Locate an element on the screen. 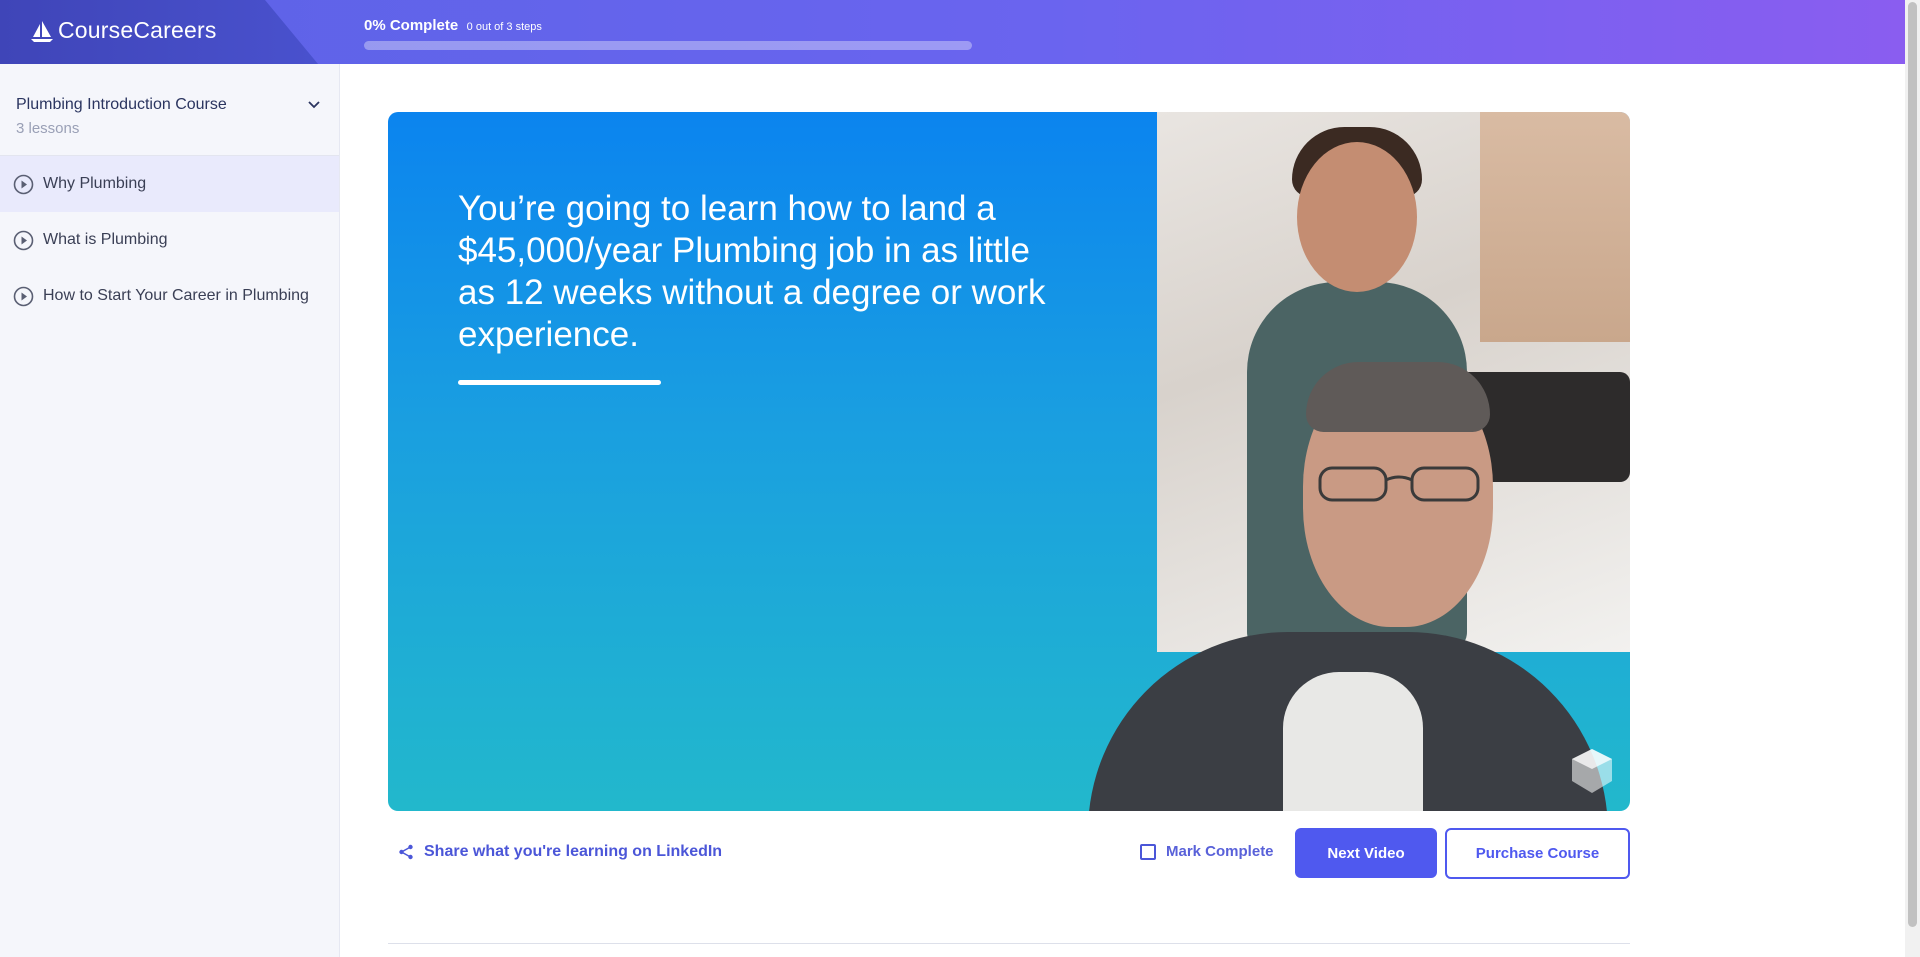 The width and height of the screenshot is (1920, 957). scrollbar-thumb is located at coordinates (1912, 464).